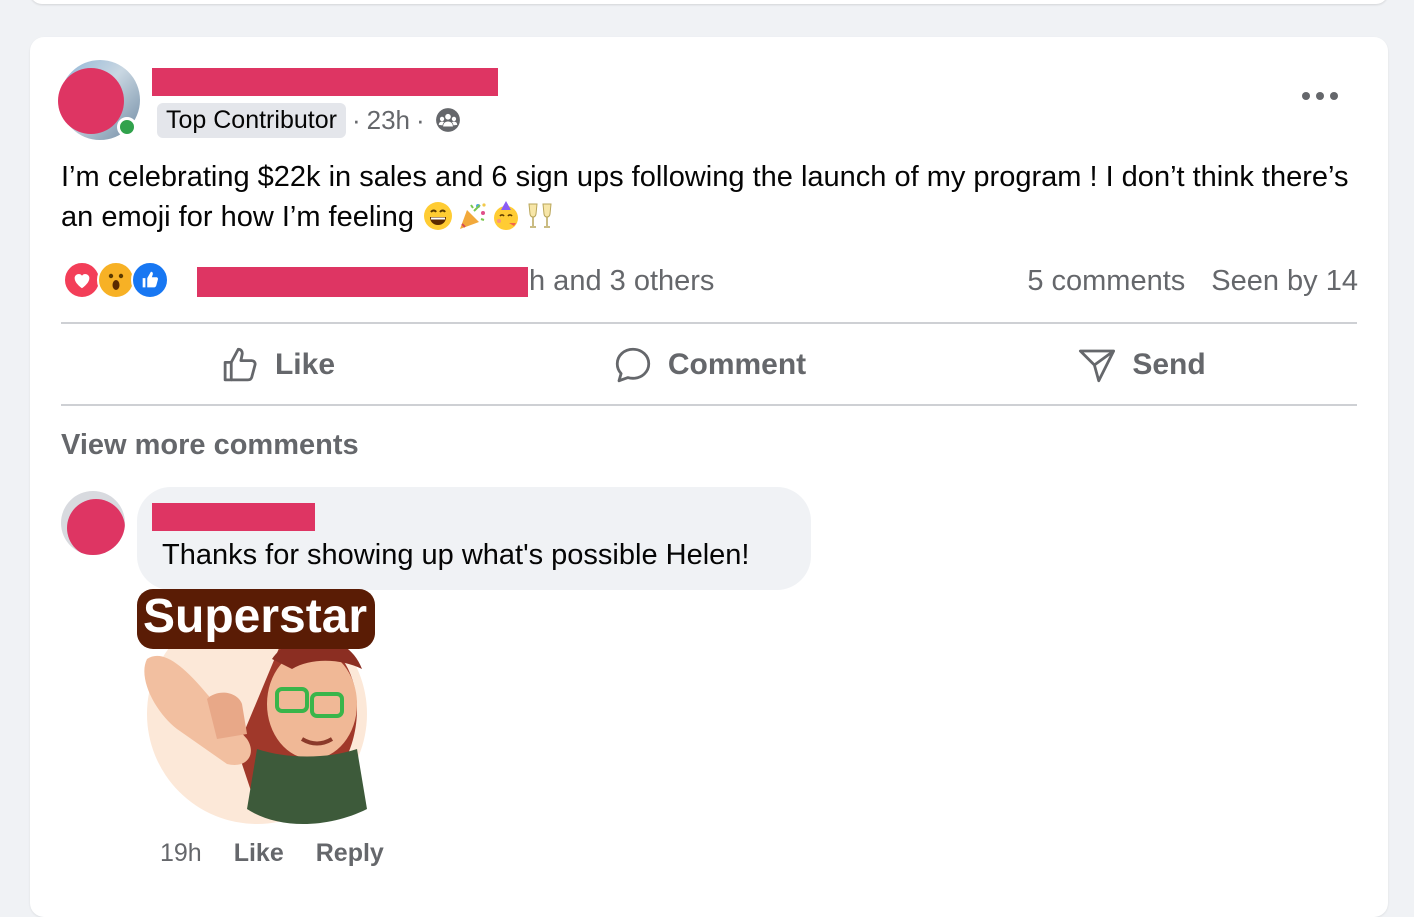 Image resolution: width=1414 pixels, height=917 pixels. Describe the element at coordinates (506, 215) in the screenshot. I see `partying-face-icon` at that location.